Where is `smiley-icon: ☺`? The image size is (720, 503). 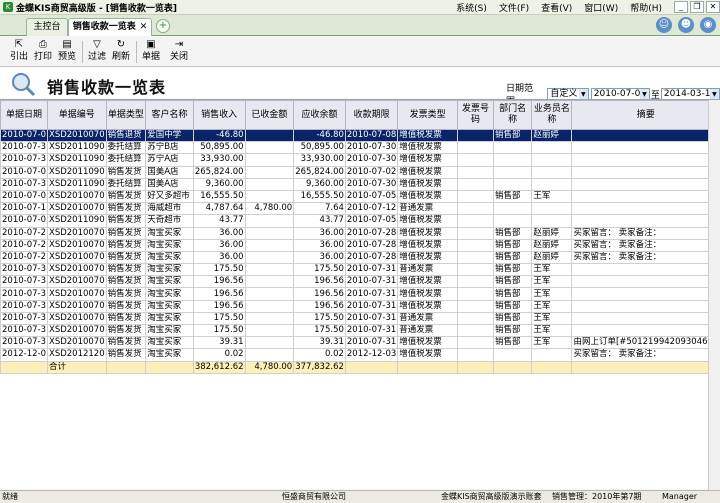
smiley-icon: ☺ is located at coordinates (664, 25).